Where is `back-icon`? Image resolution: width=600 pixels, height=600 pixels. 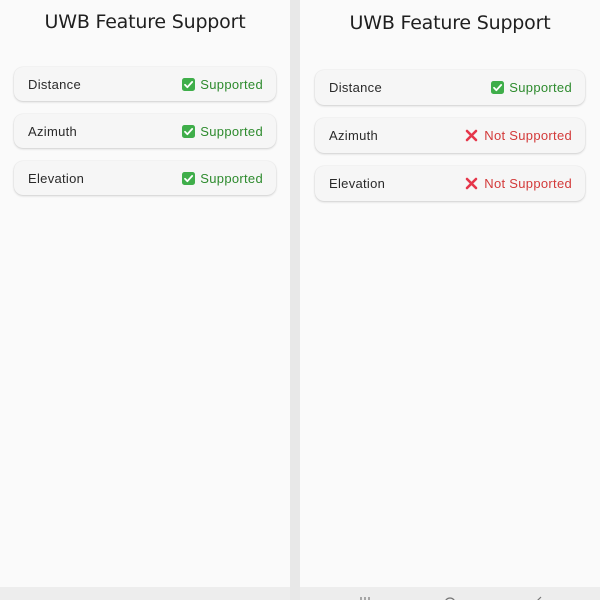 back-icon is located at coordinates (538, 598).